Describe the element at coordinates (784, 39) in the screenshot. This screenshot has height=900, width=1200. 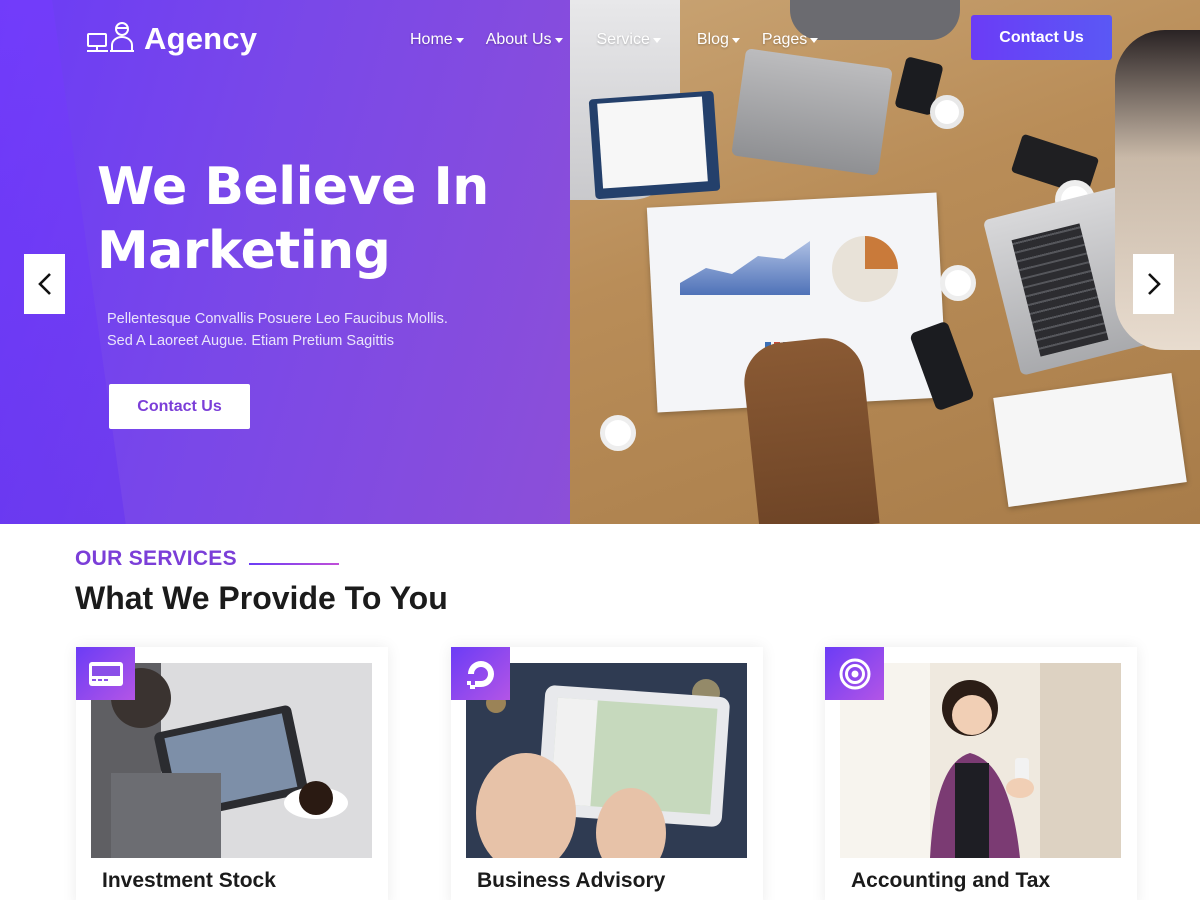
I see `nav-pages-label: Pages` at that location.